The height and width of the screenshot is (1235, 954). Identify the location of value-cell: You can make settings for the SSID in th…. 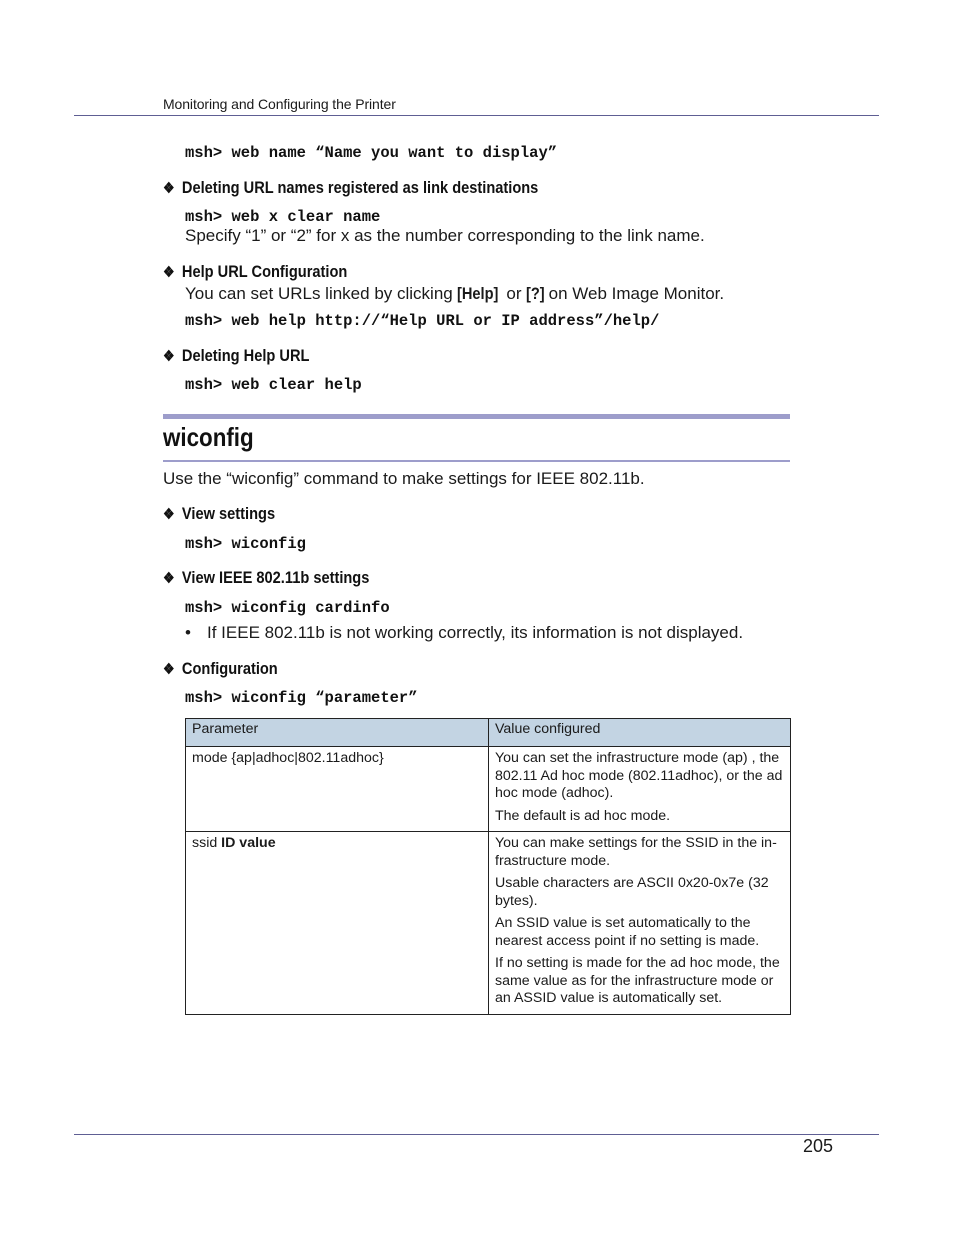
(639, 923).